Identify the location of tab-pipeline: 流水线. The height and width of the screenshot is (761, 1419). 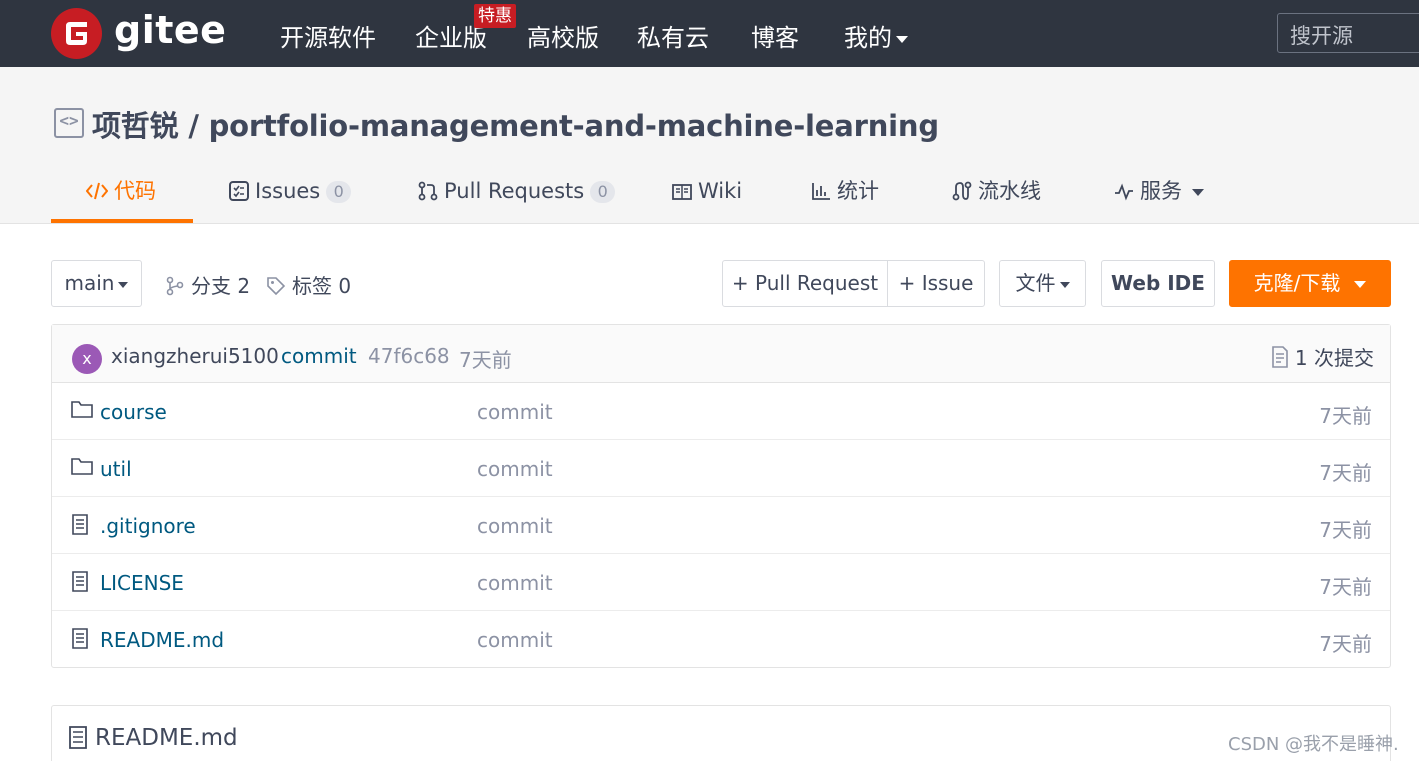
(996, 191).